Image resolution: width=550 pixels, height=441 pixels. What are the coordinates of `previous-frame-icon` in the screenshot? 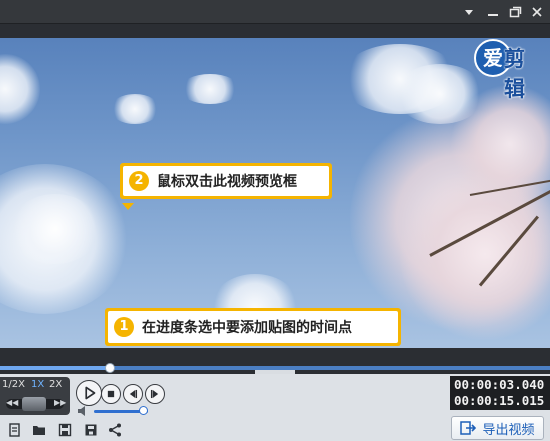 It's located at (133, 394).